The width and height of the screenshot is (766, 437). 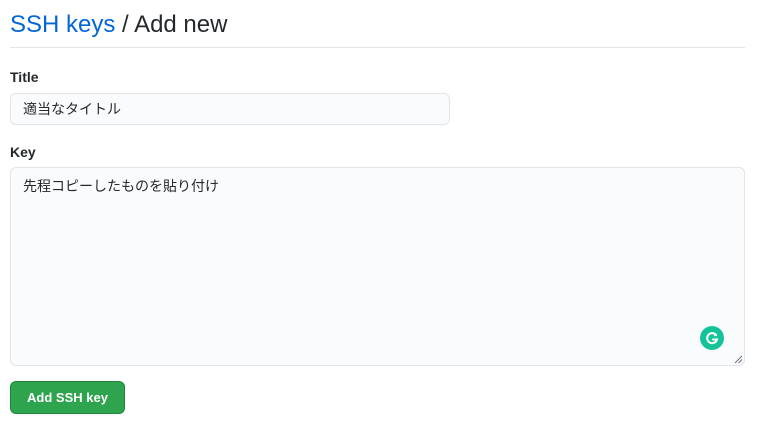 What do you see at coordinates (738, 359) in the screenshot?
I see `resize-grip-icon` at bounding box center [738, 359].